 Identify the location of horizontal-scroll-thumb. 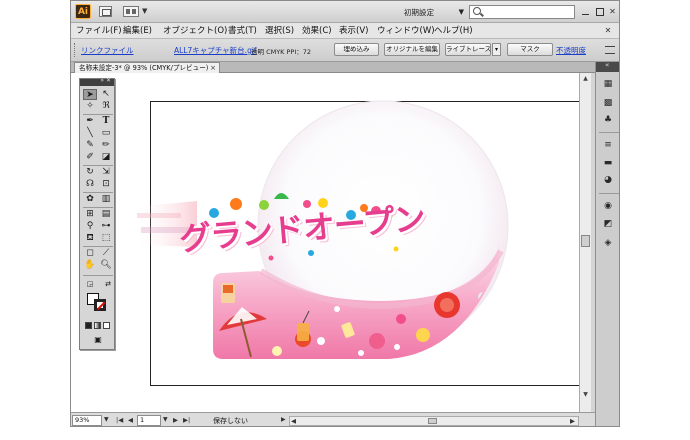
(432, 421).